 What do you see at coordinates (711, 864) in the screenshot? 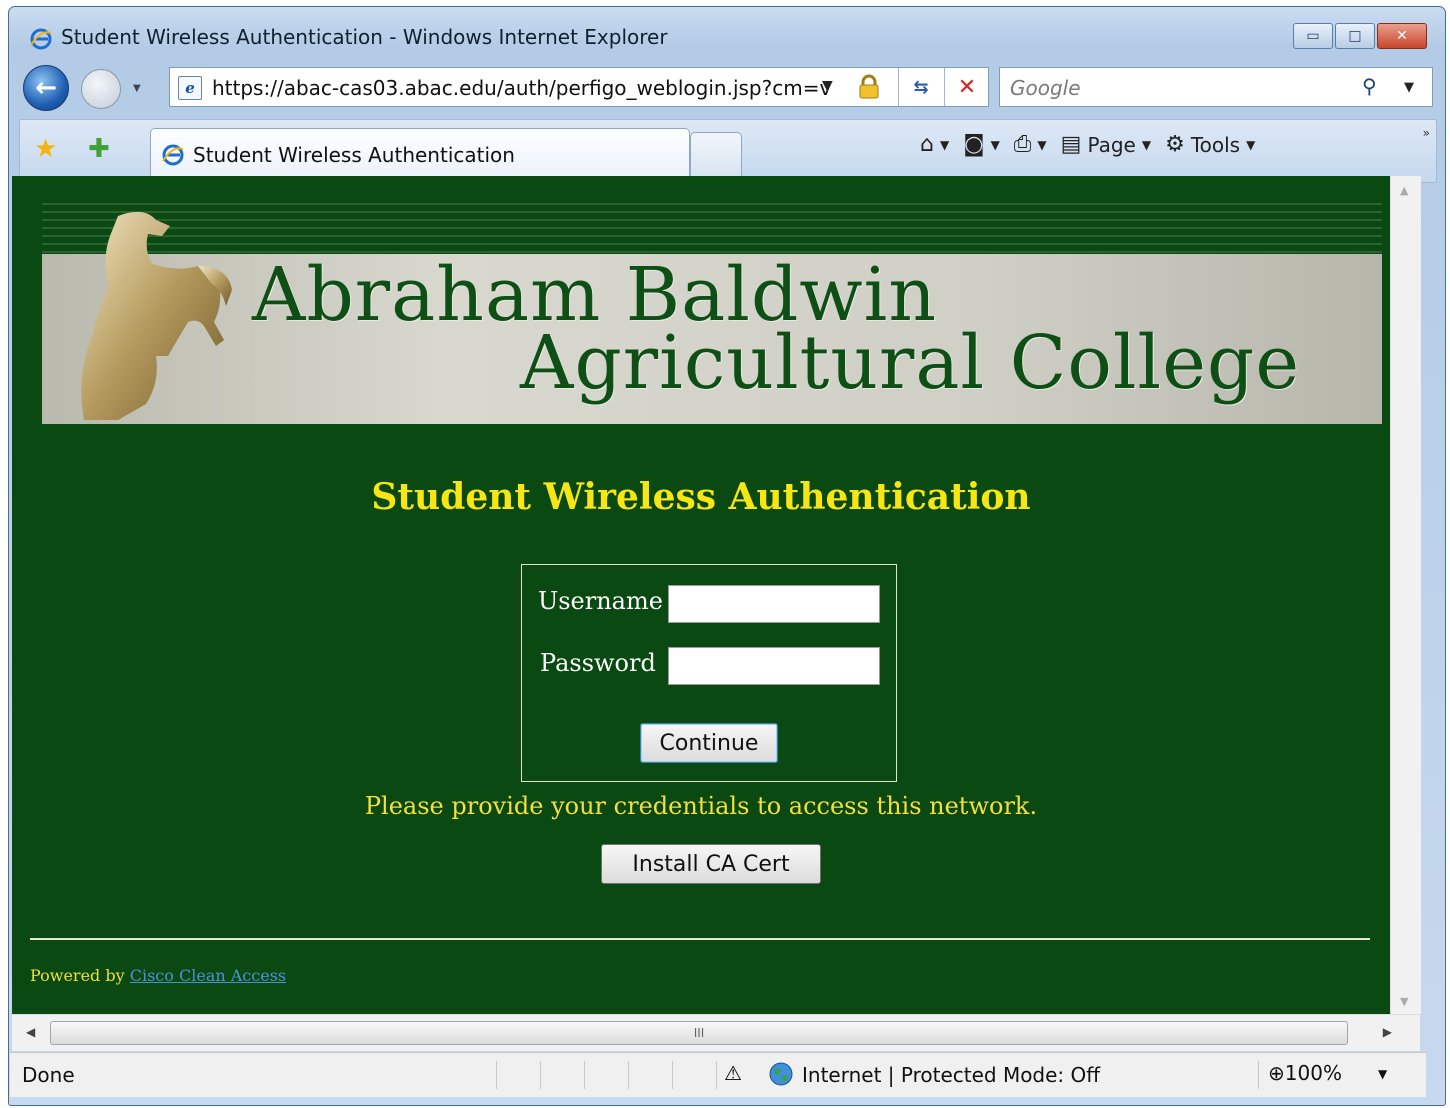
I see `install-ca-cert-button: Install CA Cert` at bounding box center [711, 864].